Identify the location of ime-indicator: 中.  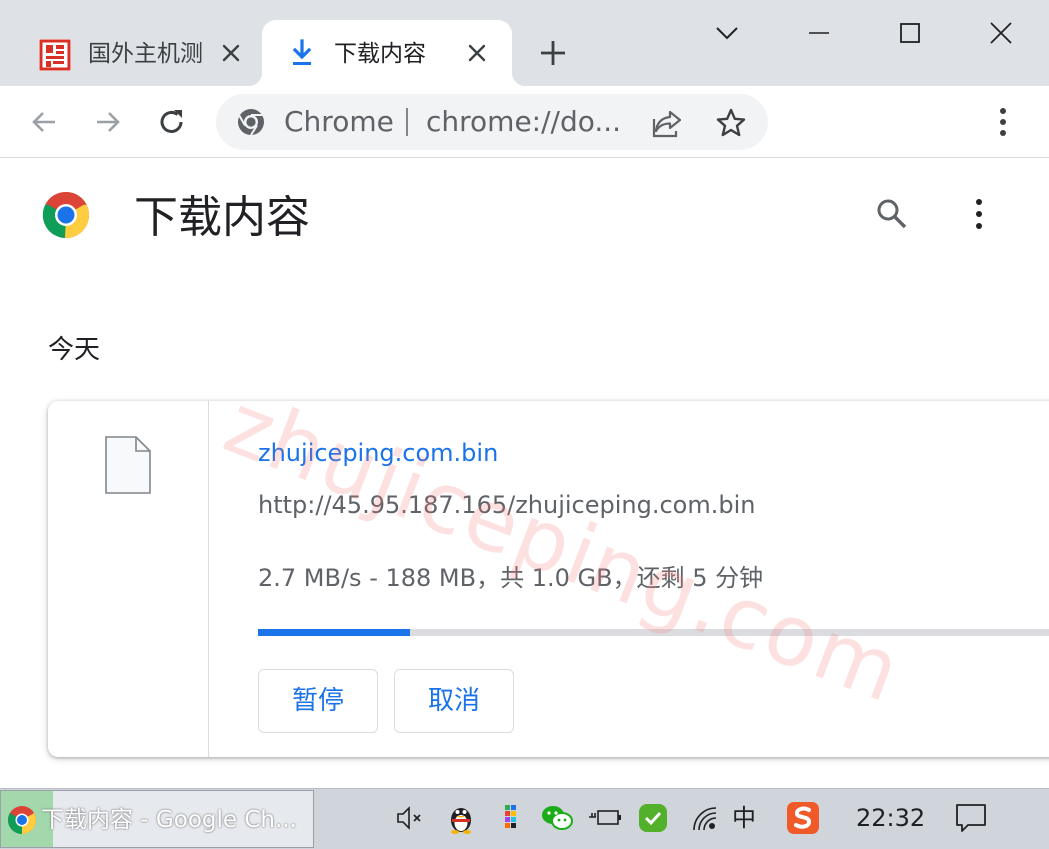
(744, 818).